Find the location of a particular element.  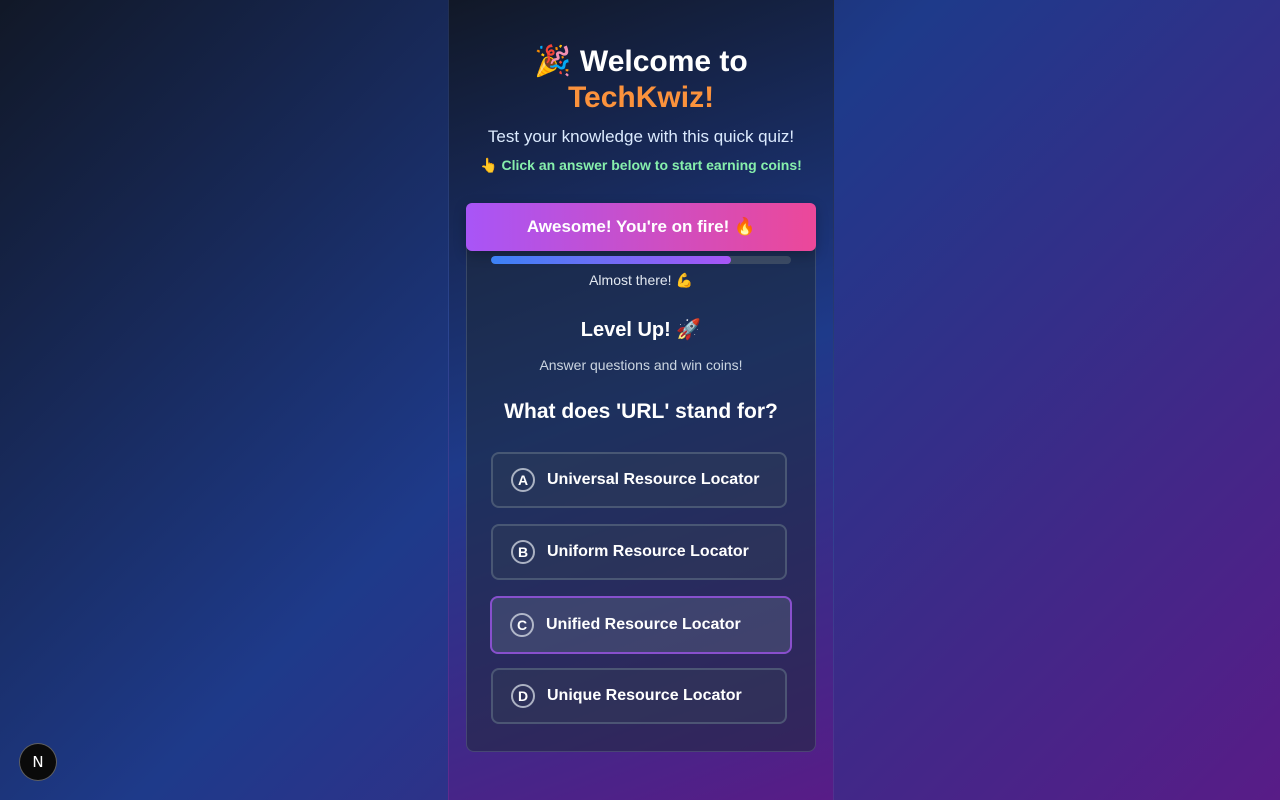

option-letter-badge: D is located at coordinates (523, 696).